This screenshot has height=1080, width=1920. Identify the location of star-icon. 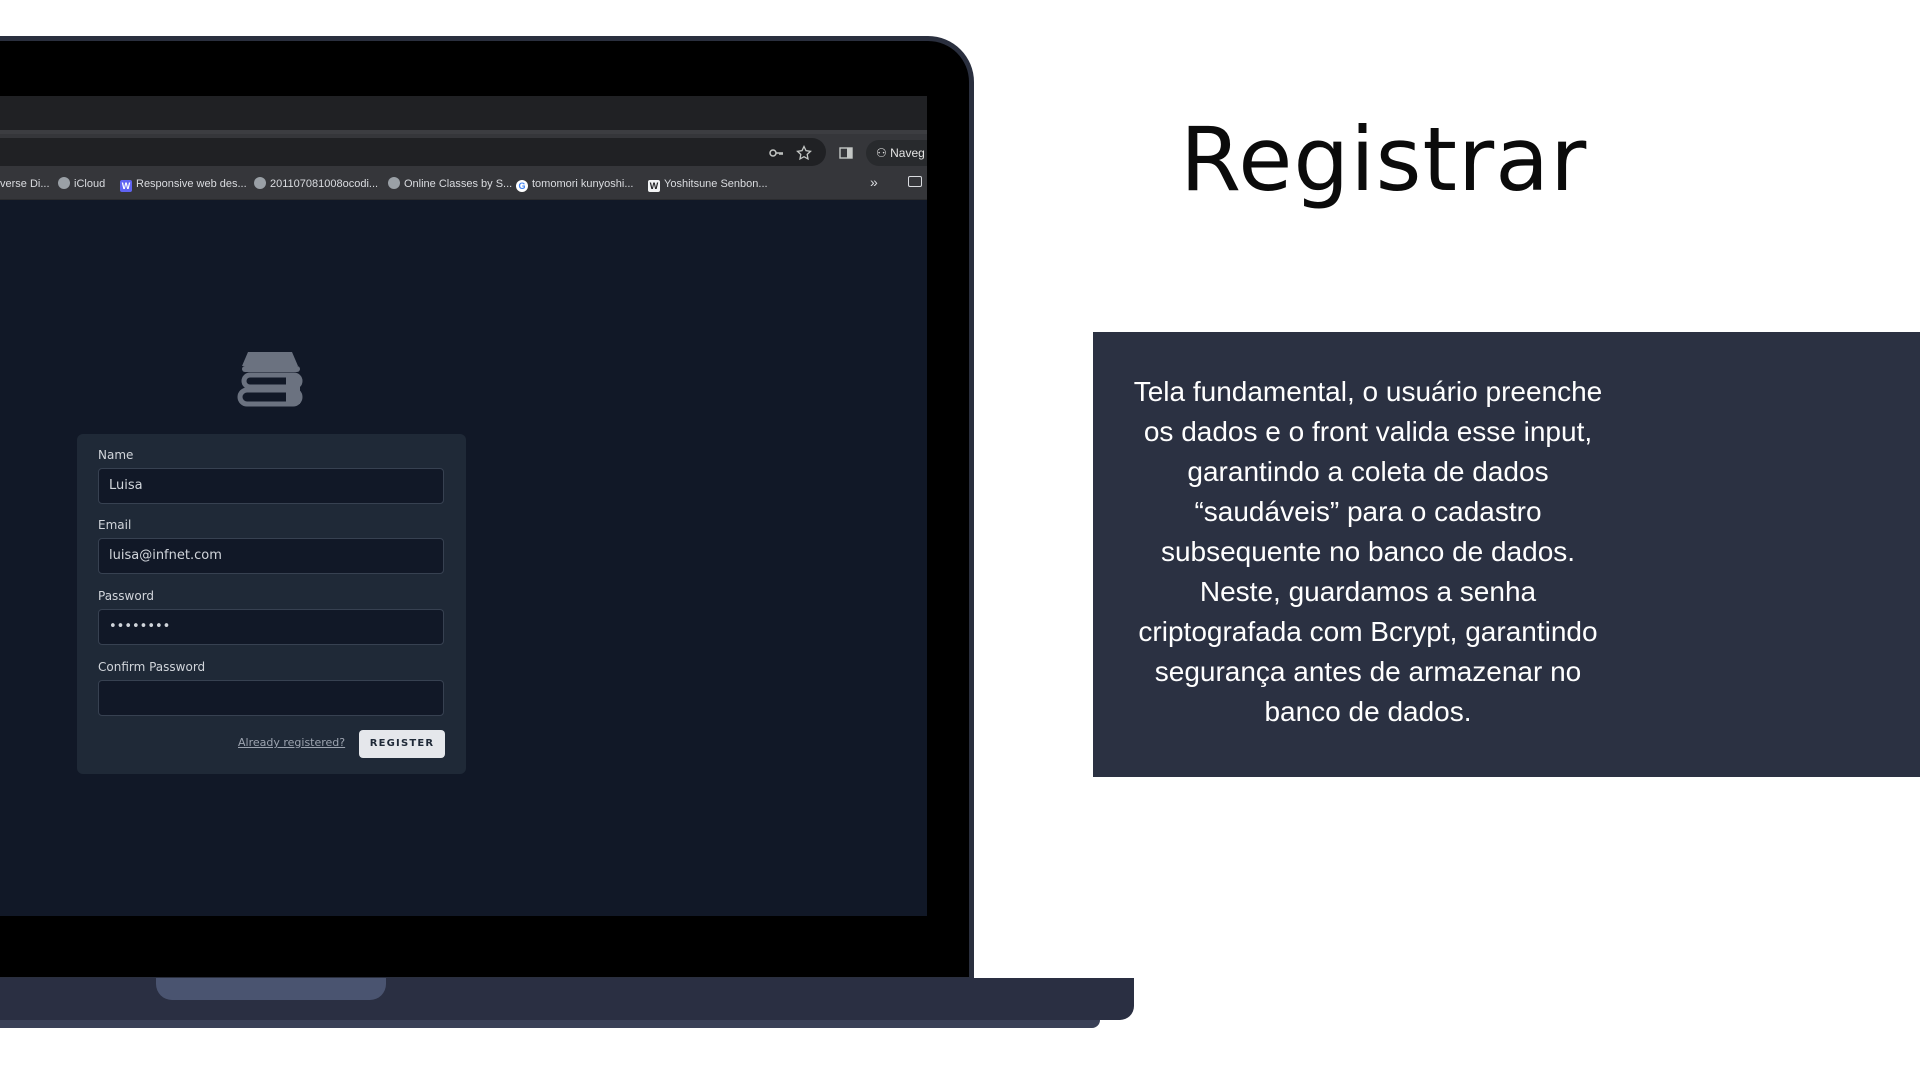
(804, 152).